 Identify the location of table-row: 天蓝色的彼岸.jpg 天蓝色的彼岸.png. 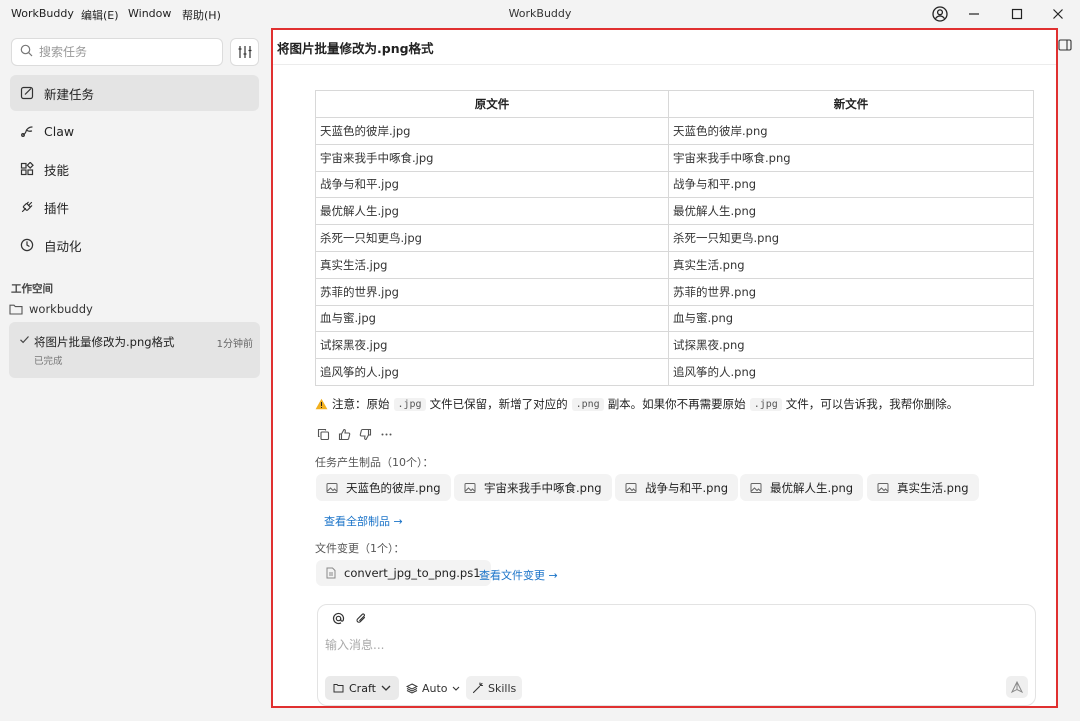
(674, 131).